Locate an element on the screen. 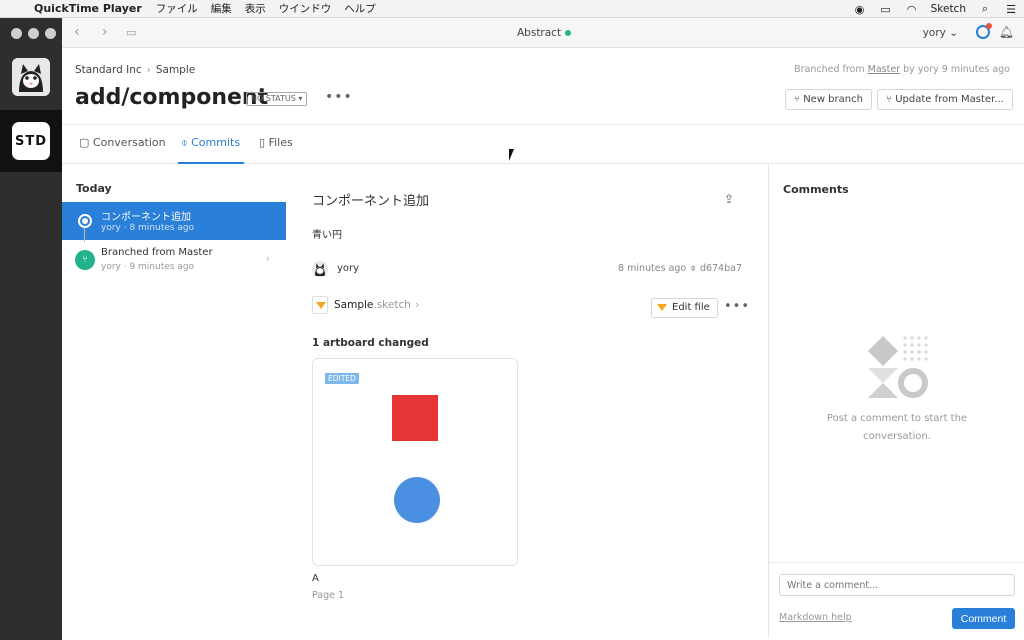 The image size is (1024, 640). blue-circle-shape is located at coordinates (417, 500).